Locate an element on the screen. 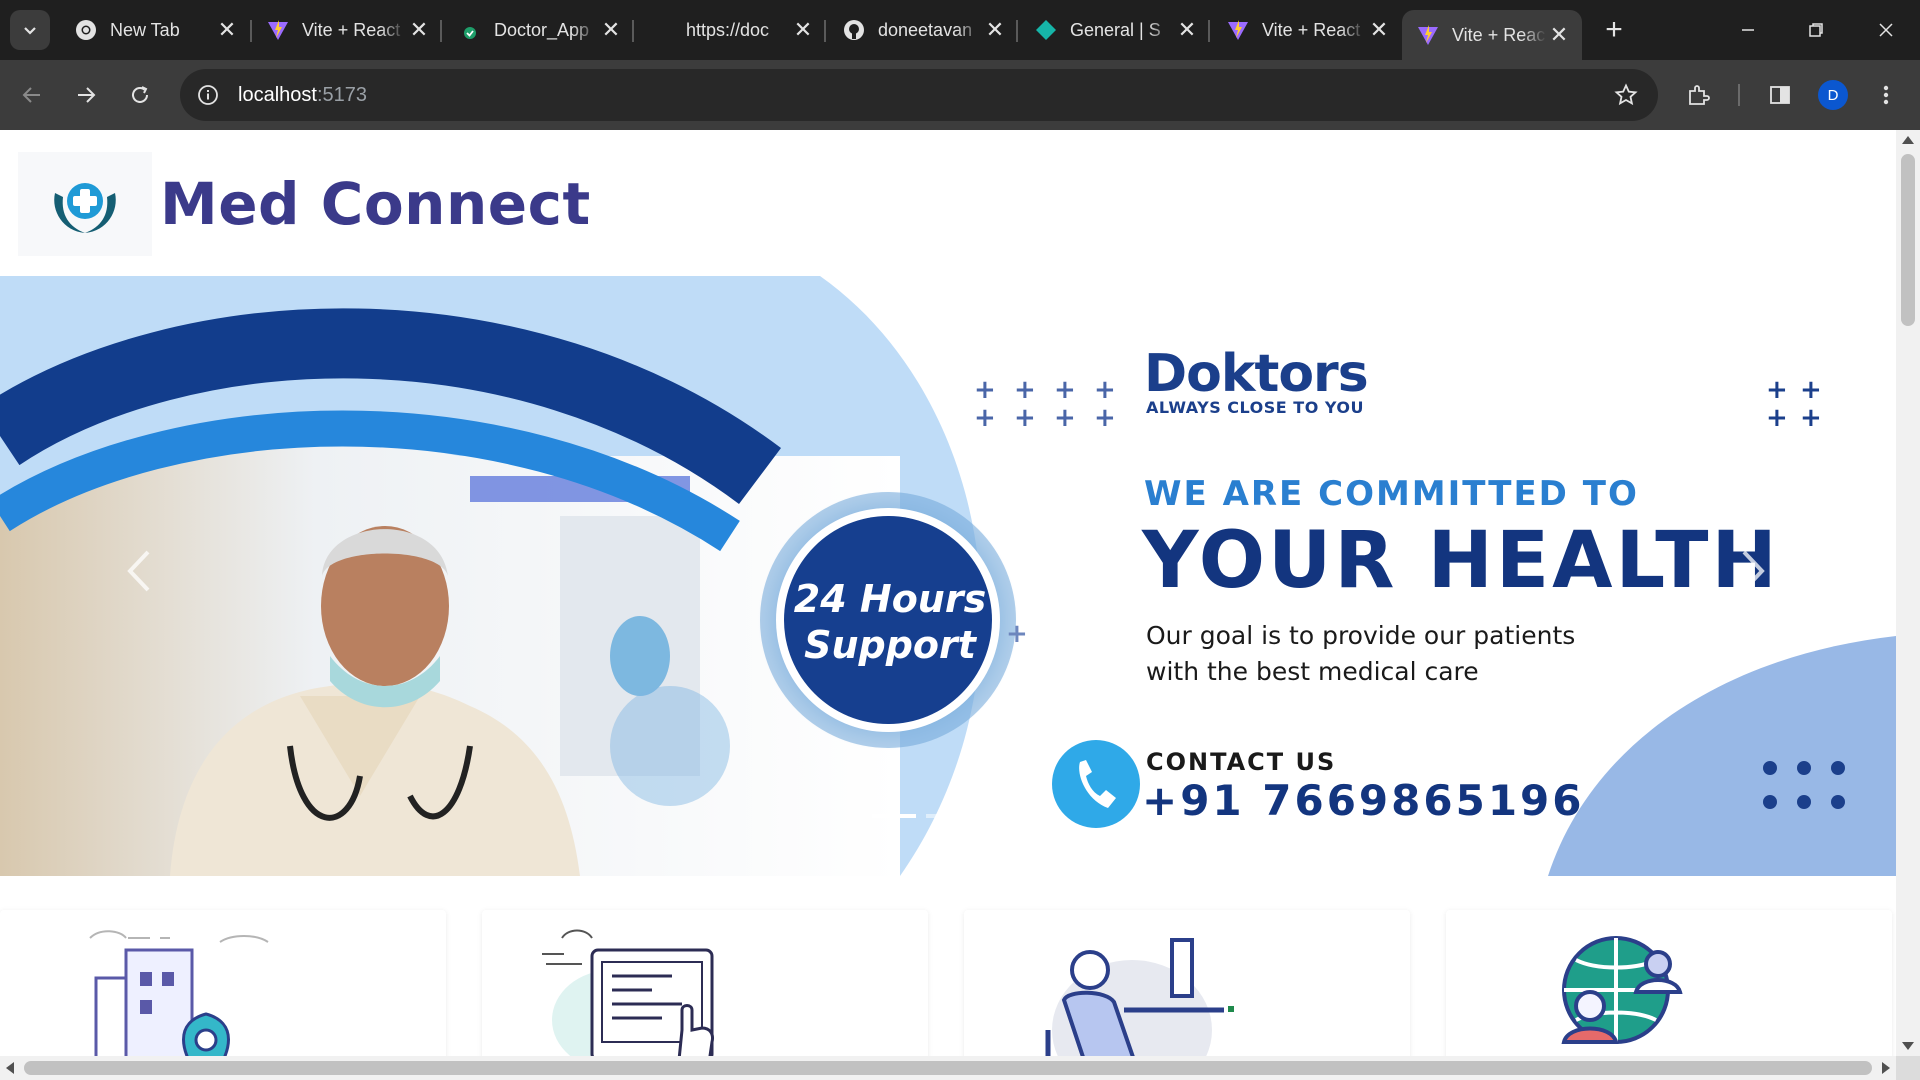 The width and height of the screenshot is (1920, 1080). tab-vite-react-2: Vite + React ✕ is located at coordinates (1307, 30).